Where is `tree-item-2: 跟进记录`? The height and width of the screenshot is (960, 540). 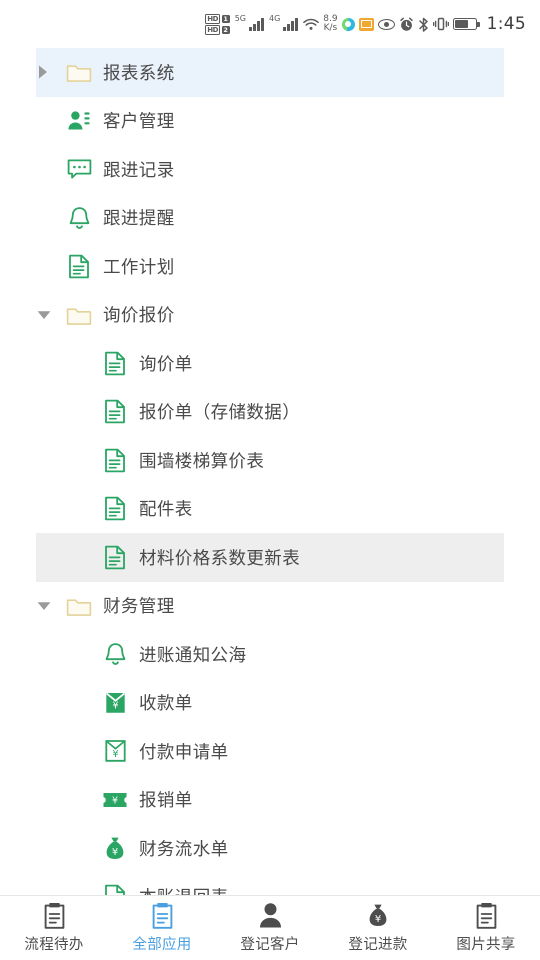
tree-item-2: 跟进记录 is located at coordinates (270, 169).